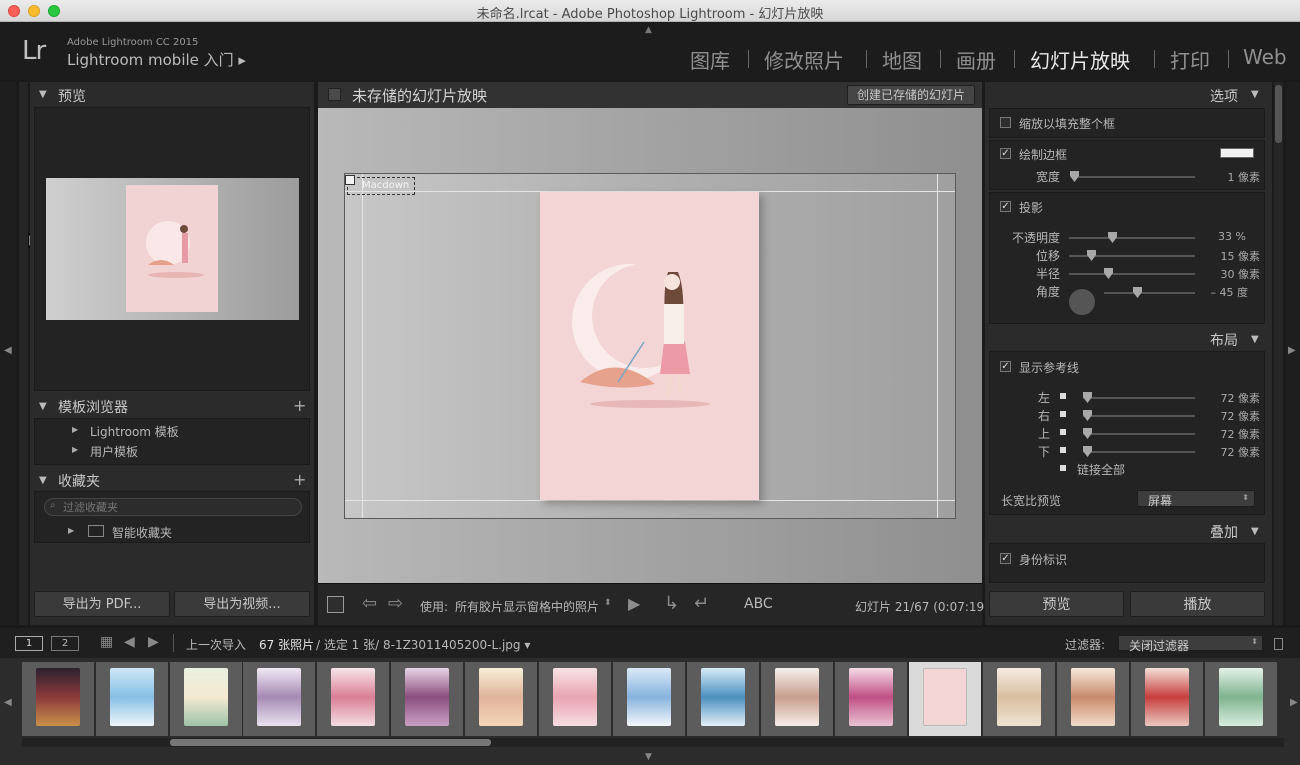 Image resolution: width=1300 pixels, height=765 pixels. What do you see at coordinates (1101, 469) in the screenshot?
I see `link-all-label: 链接全部` at bounding box center [1101, 469].